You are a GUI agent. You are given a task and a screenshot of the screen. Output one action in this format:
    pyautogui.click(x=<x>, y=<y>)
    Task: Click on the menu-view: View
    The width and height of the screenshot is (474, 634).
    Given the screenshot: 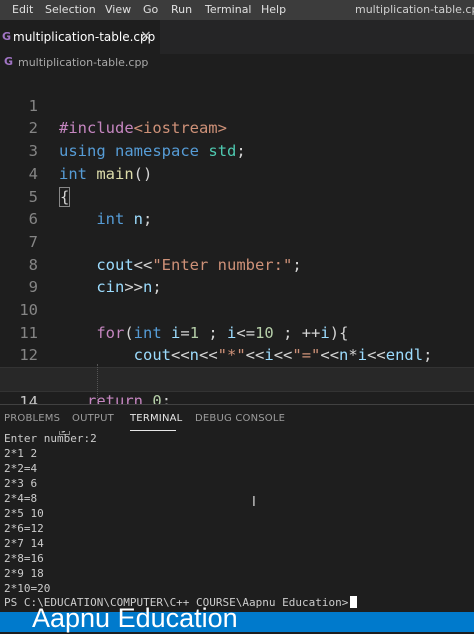 What is the action you would take?
    pyautogui.click(x=118, y=9)
    